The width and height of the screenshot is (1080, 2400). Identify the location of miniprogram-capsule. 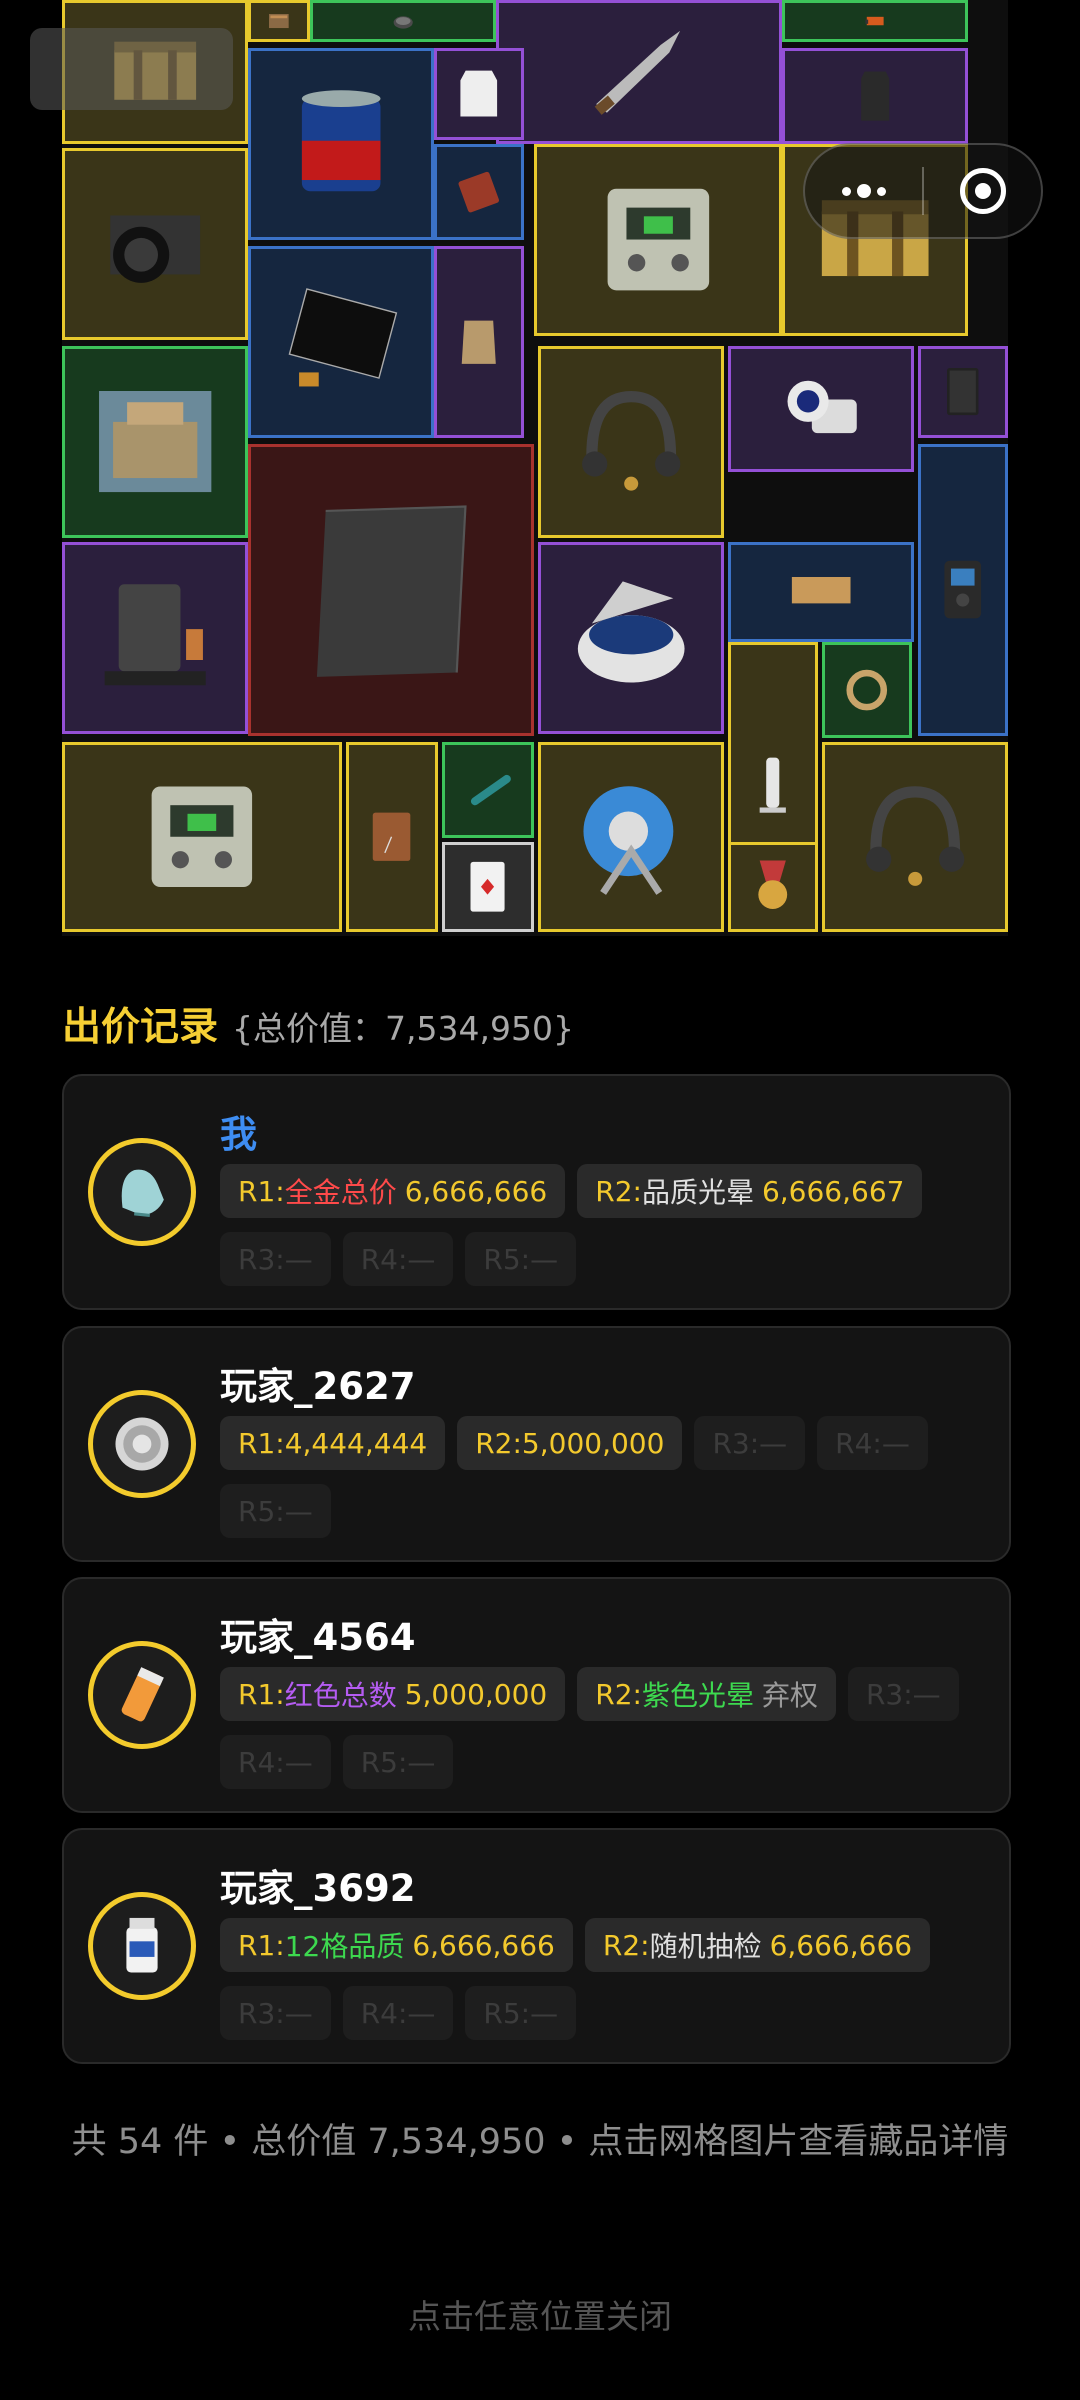
(923, 191).